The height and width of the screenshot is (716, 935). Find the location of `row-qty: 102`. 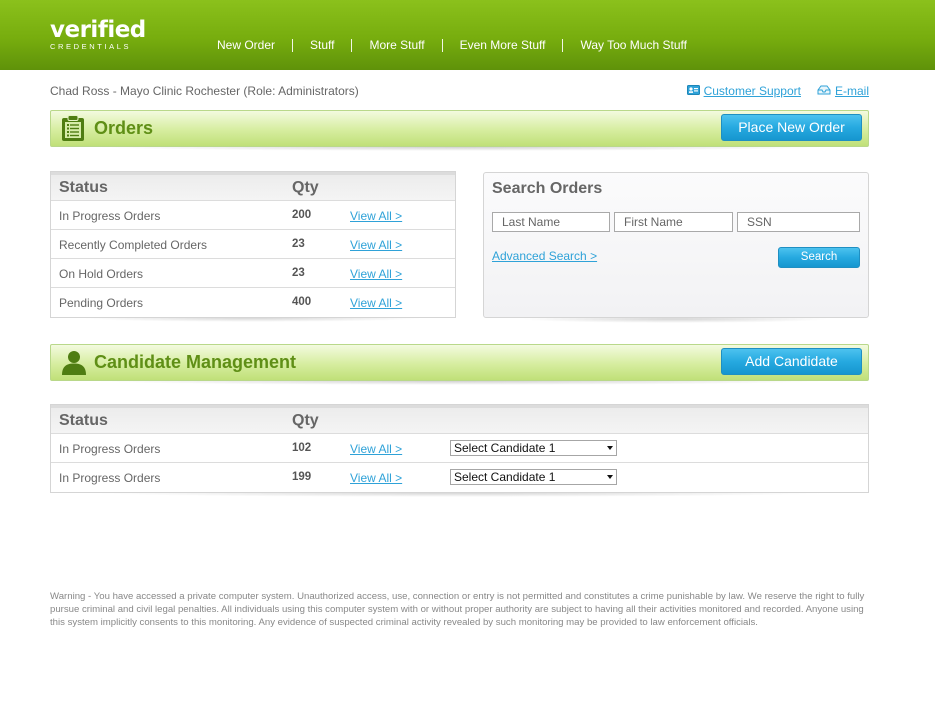

row-qty: 102 is located at coordinates (302, 448).